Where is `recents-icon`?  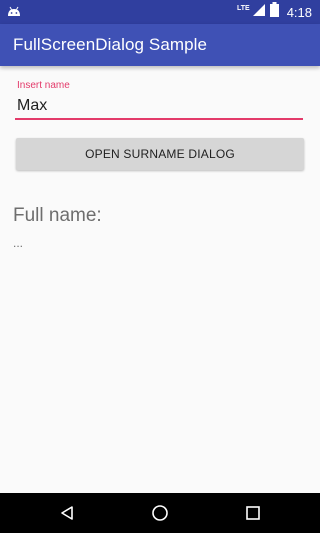 recents-icon is located at coordinates (253, 513).